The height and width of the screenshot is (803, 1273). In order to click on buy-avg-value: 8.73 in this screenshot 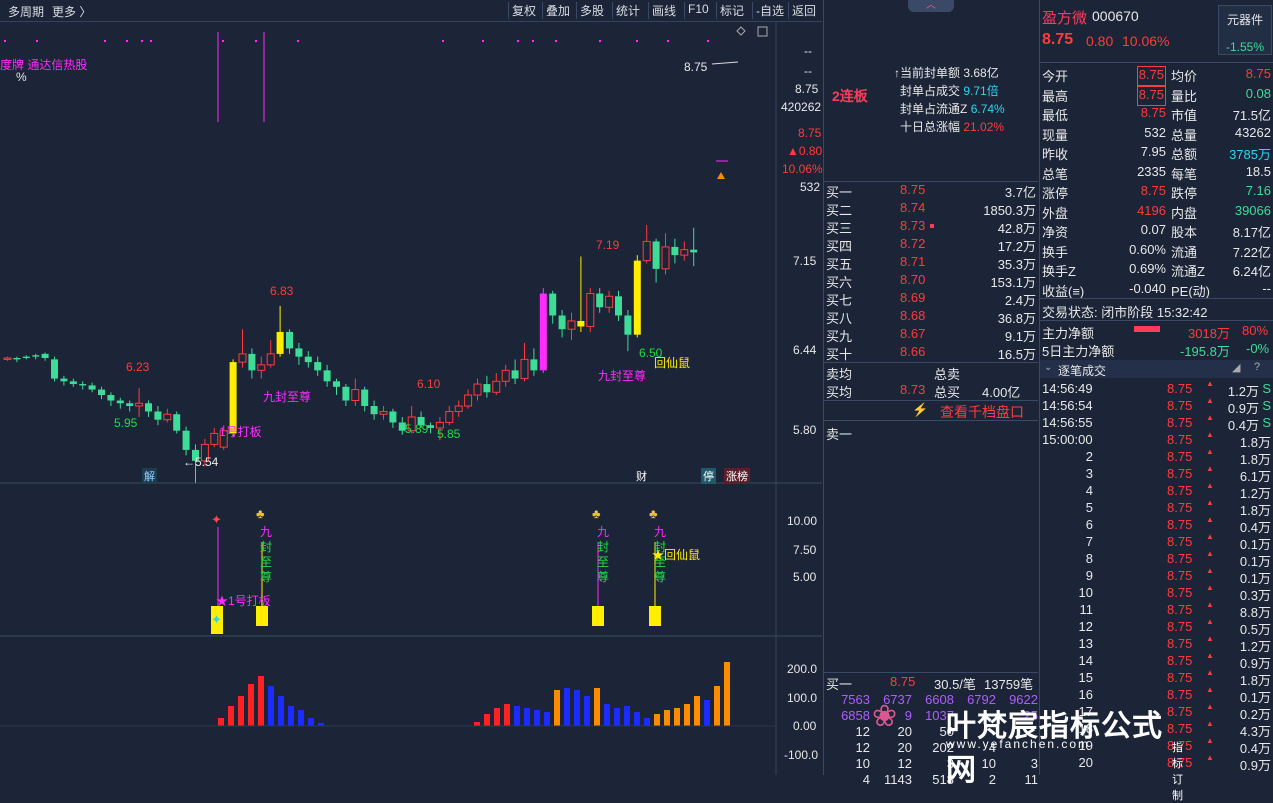, I will do `click(913, 389)`.